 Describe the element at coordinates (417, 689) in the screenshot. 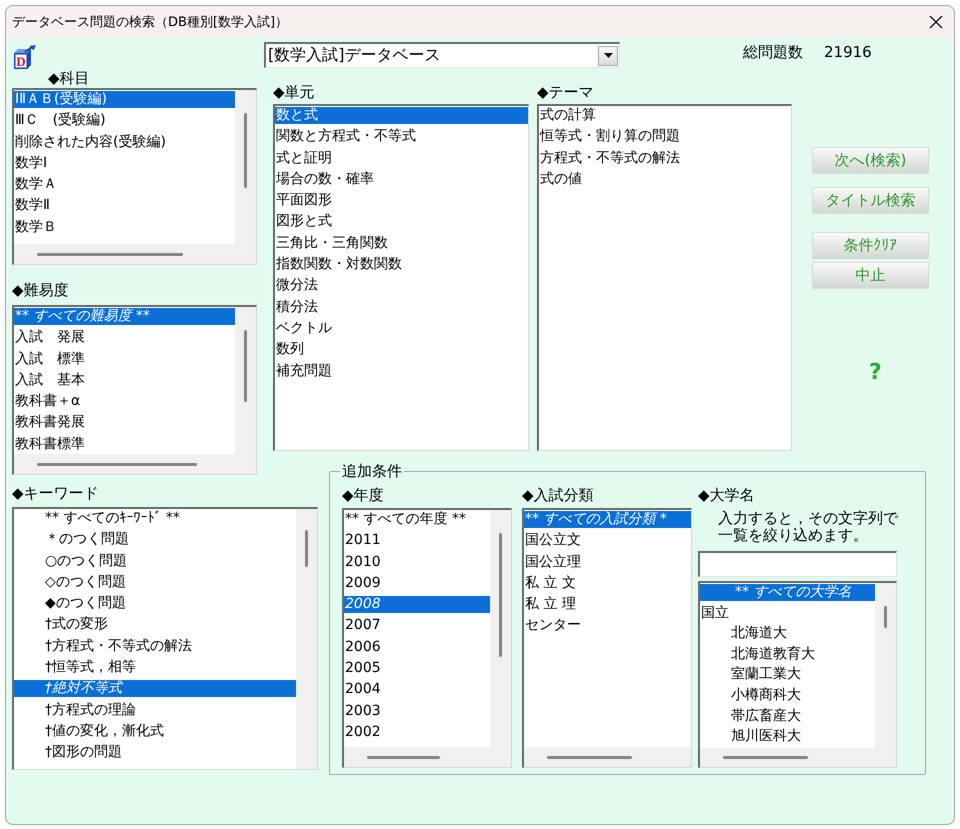

I see `list-item: 2004` at that location.